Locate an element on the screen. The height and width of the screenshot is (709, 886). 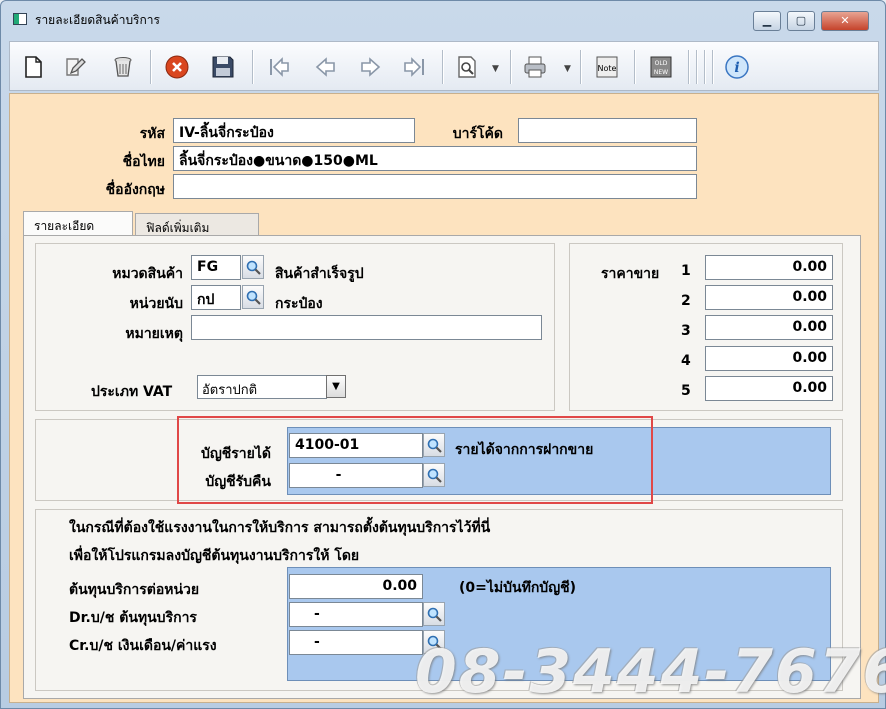
price-level-2: 2 is located at coordinates (686, 301).